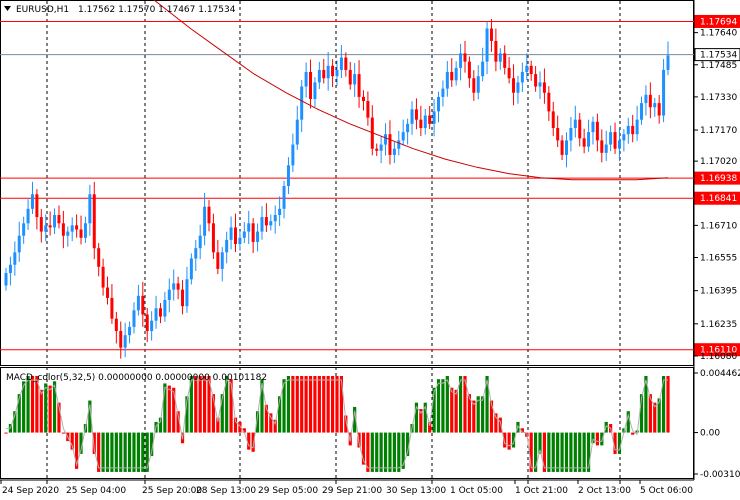 The height and width of the screenshot is (500, 740). What do you see at coordinates (718, 56) in the screenshot?
I see `level-tag-label: 1.17534` at bounding box center [718, 56].